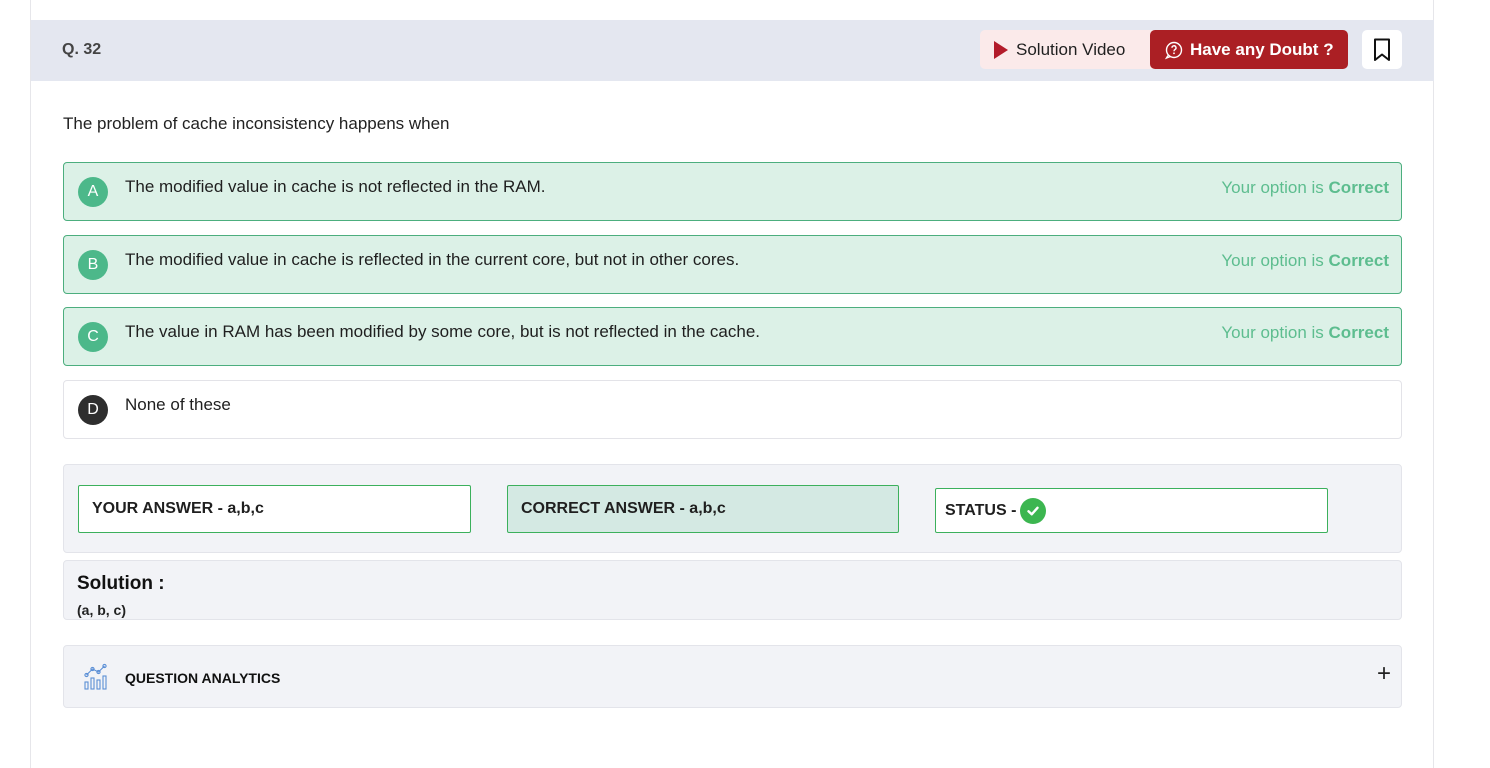 The image size is (1490, 768). Describe the element at coordinates (178, 404) in the screenshot. I see `option-text: None of these` at that location.